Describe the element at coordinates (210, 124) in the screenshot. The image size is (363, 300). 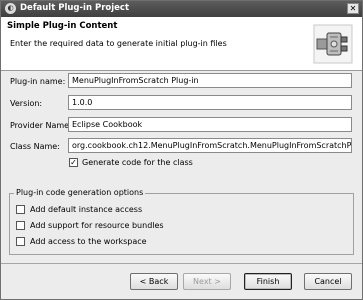
I see `provider-name-field: Eclipse Cookbook` at that location.